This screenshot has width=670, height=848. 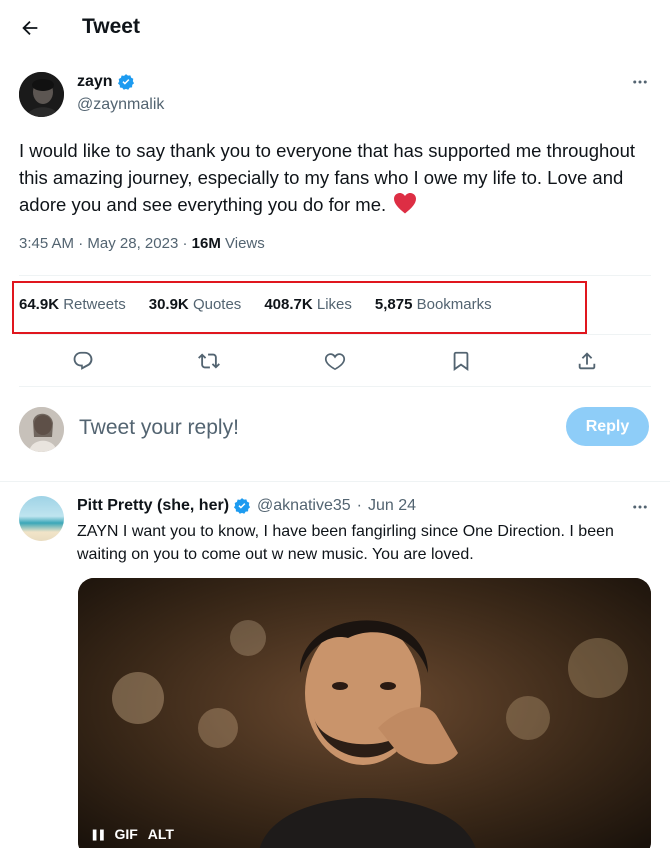 I want to click on author-avatar, so click(x=41, y=94).